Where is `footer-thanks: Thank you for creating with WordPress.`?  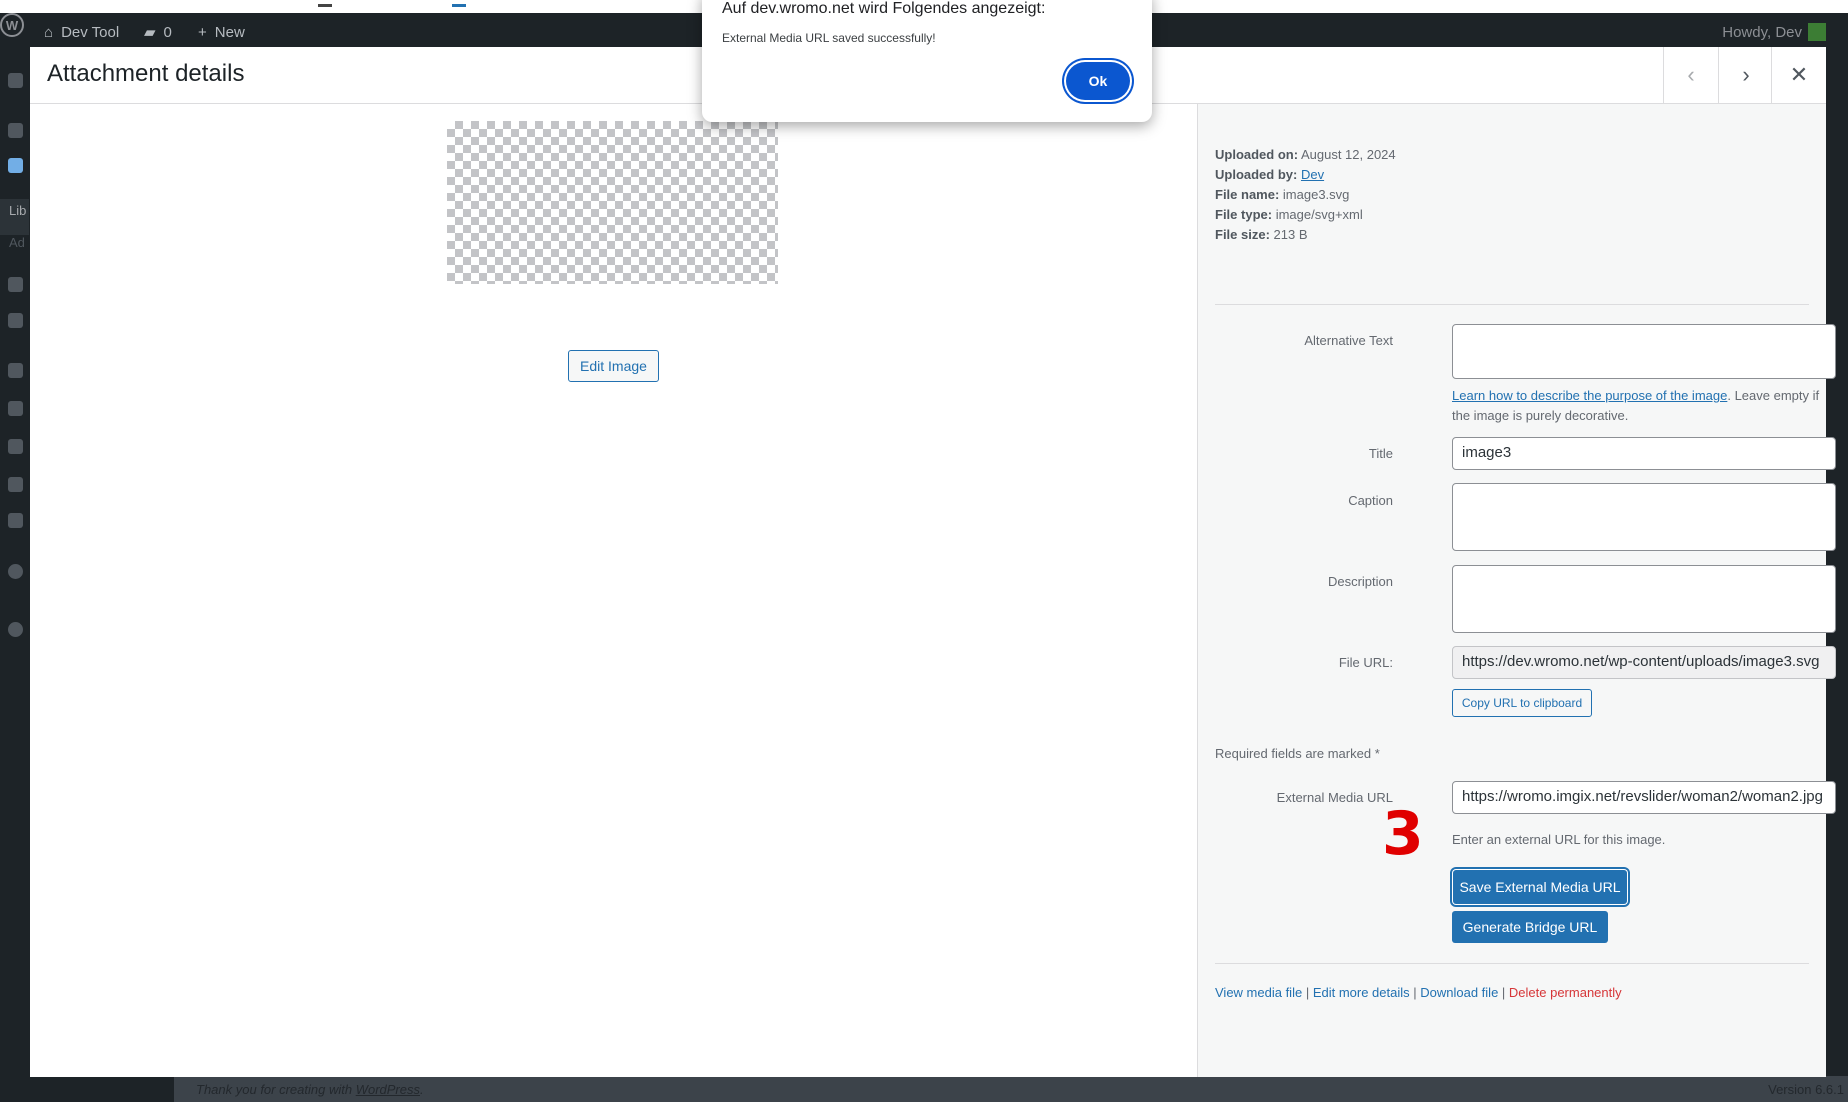
footer-thanks: Thank you for creating with WordPress. is located at coordinates (310, 1089).